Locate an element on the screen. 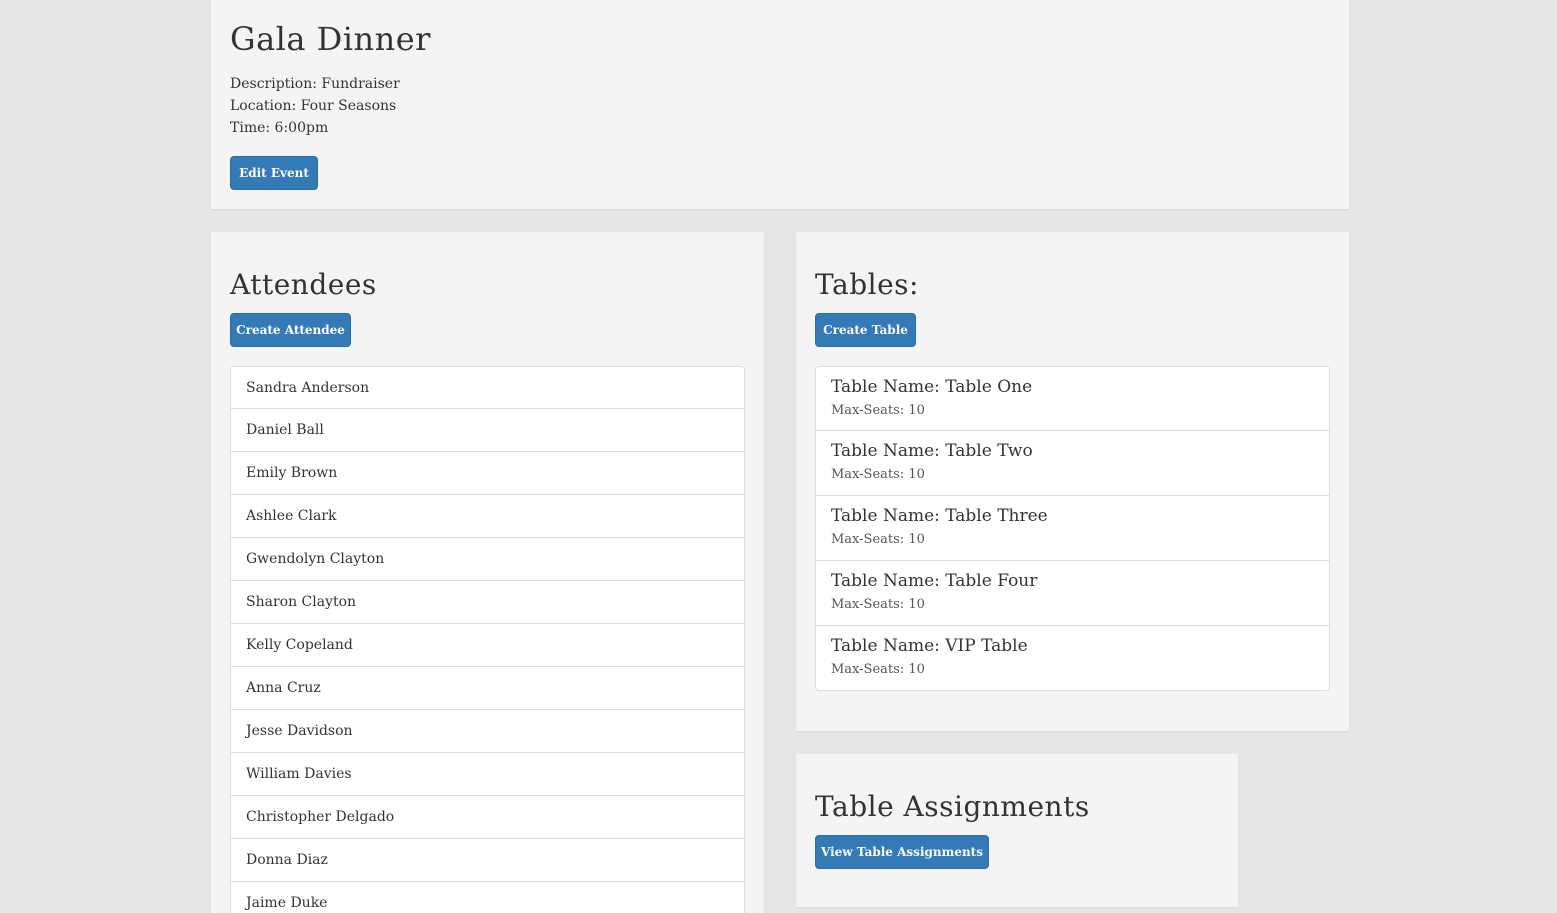  event-time-label: Time: is located at coordinates (250, 128).